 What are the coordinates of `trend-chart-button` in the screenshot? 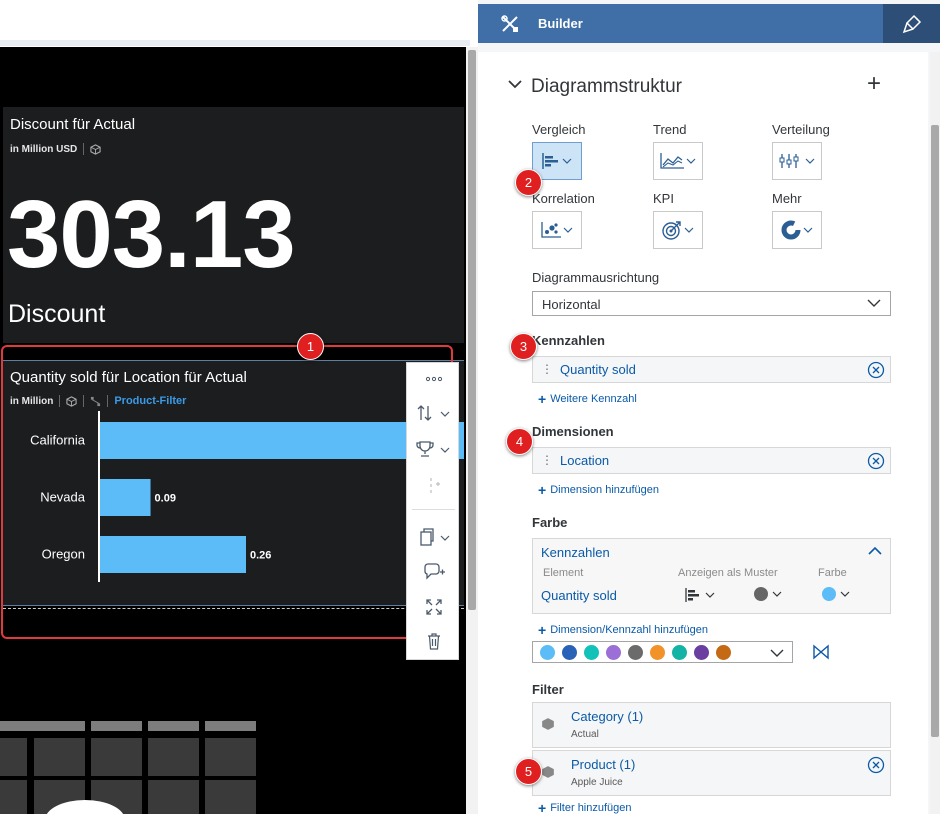 It's located at (678, 161).